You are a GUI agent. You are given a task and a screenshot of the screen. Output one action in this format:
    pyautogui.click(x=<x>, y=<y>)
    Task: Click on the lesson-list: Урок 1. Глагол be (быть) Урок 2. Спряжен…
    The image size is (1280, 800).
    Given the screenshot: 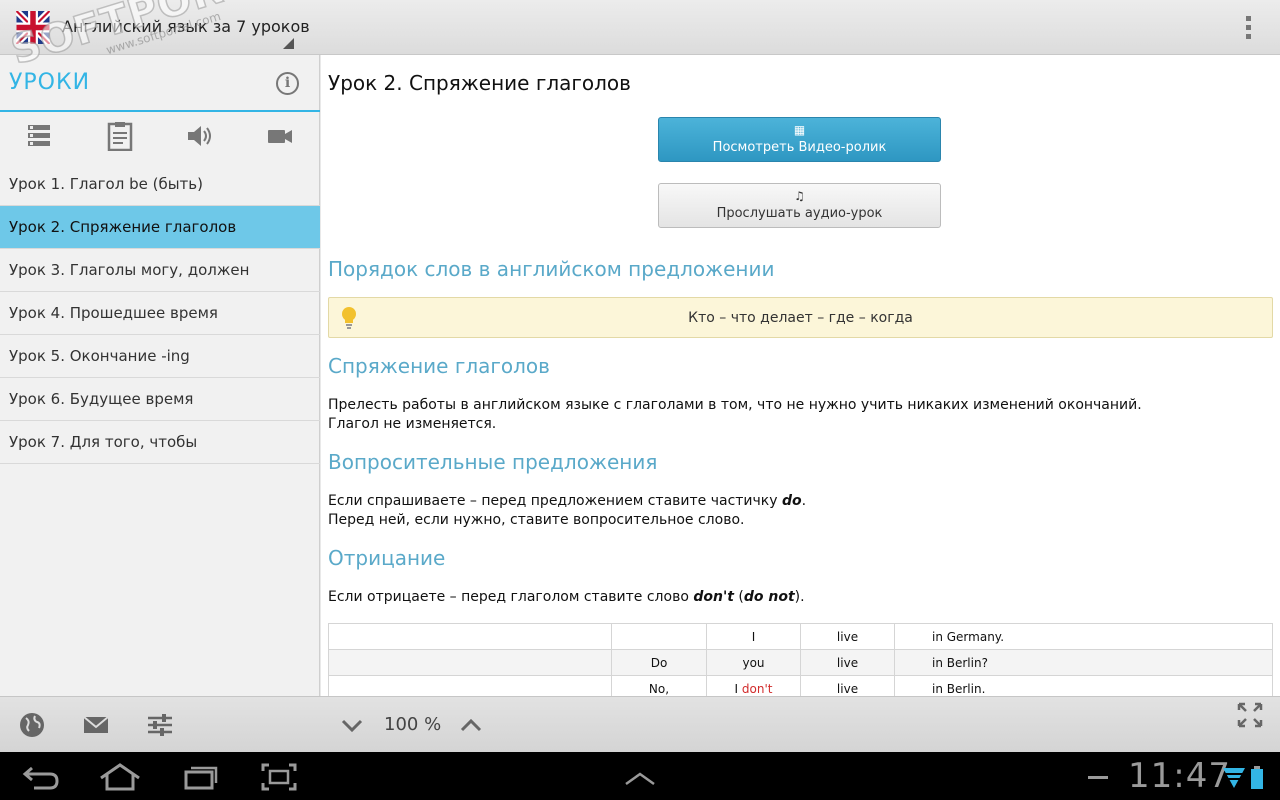 What is the action you would take?
    pyautogui.click(x=160, y=313)
    